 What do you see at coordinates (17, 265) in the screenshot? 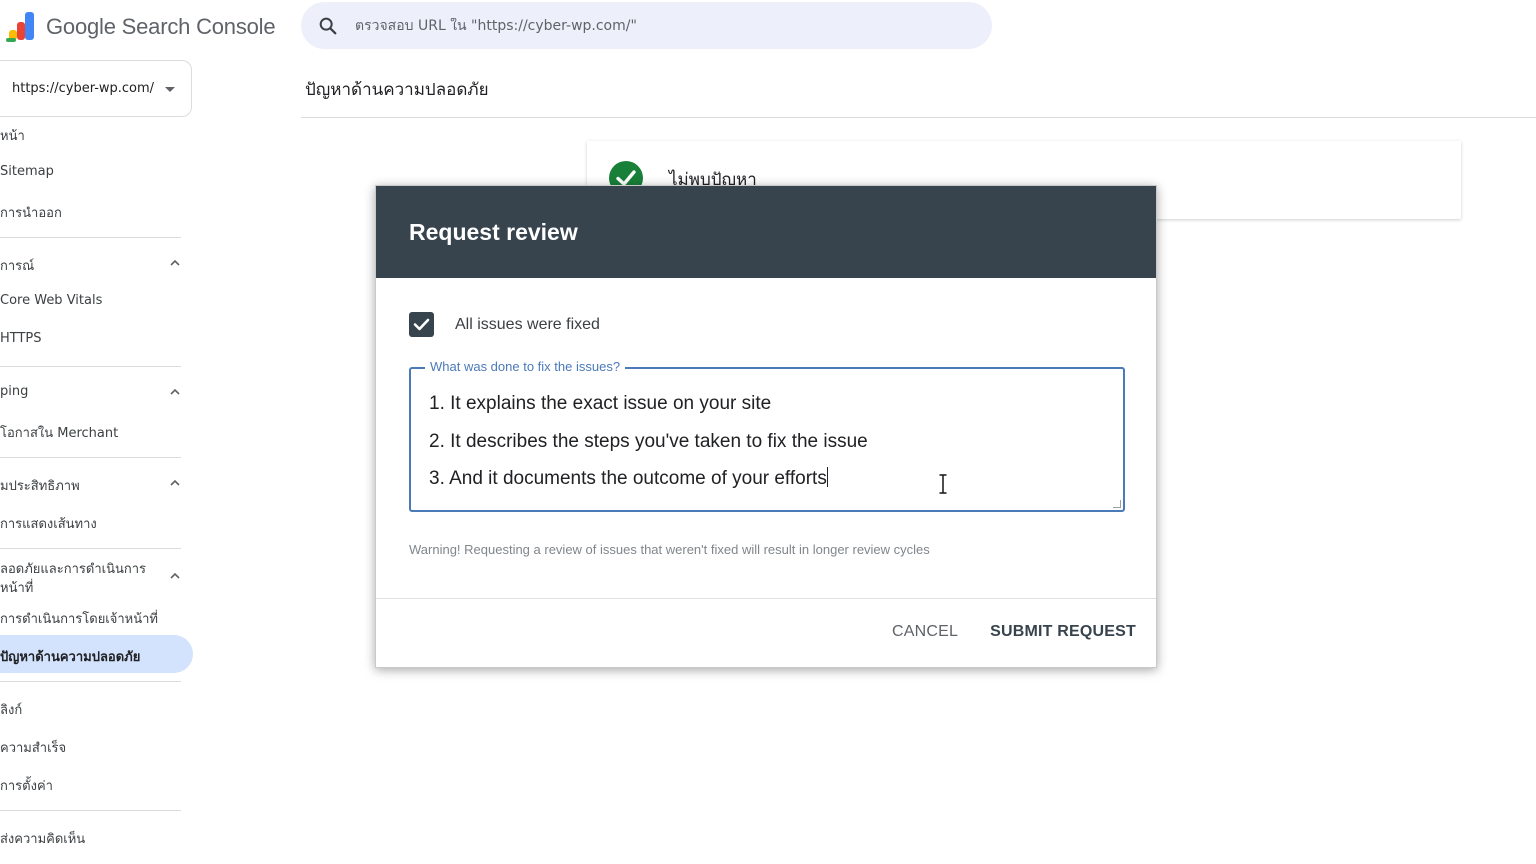
I see `sidebar-section-experience: การณ์` at bounding box center [17, 265].